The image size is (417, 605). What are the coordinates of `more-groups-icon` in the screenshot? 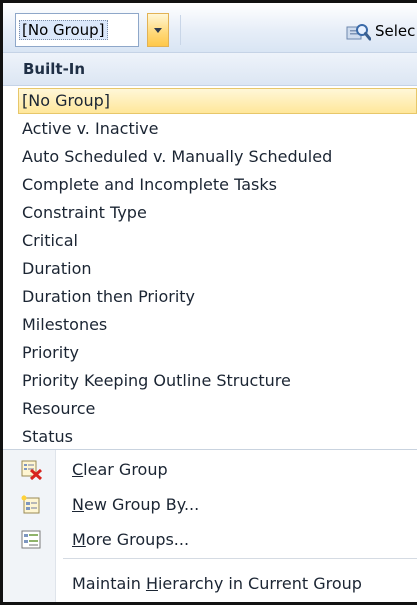 It's located at (31, 539).